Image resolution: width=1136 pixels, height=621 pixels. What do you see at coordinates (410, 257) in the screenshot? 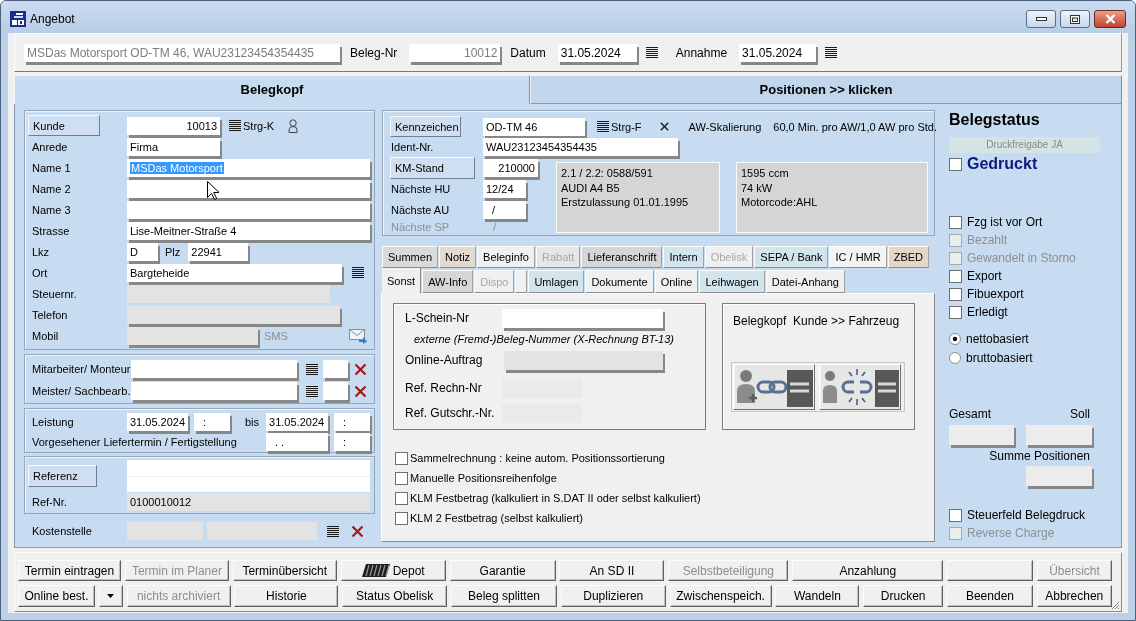
I see `tab: Summen` at bounding box center [410, 257].